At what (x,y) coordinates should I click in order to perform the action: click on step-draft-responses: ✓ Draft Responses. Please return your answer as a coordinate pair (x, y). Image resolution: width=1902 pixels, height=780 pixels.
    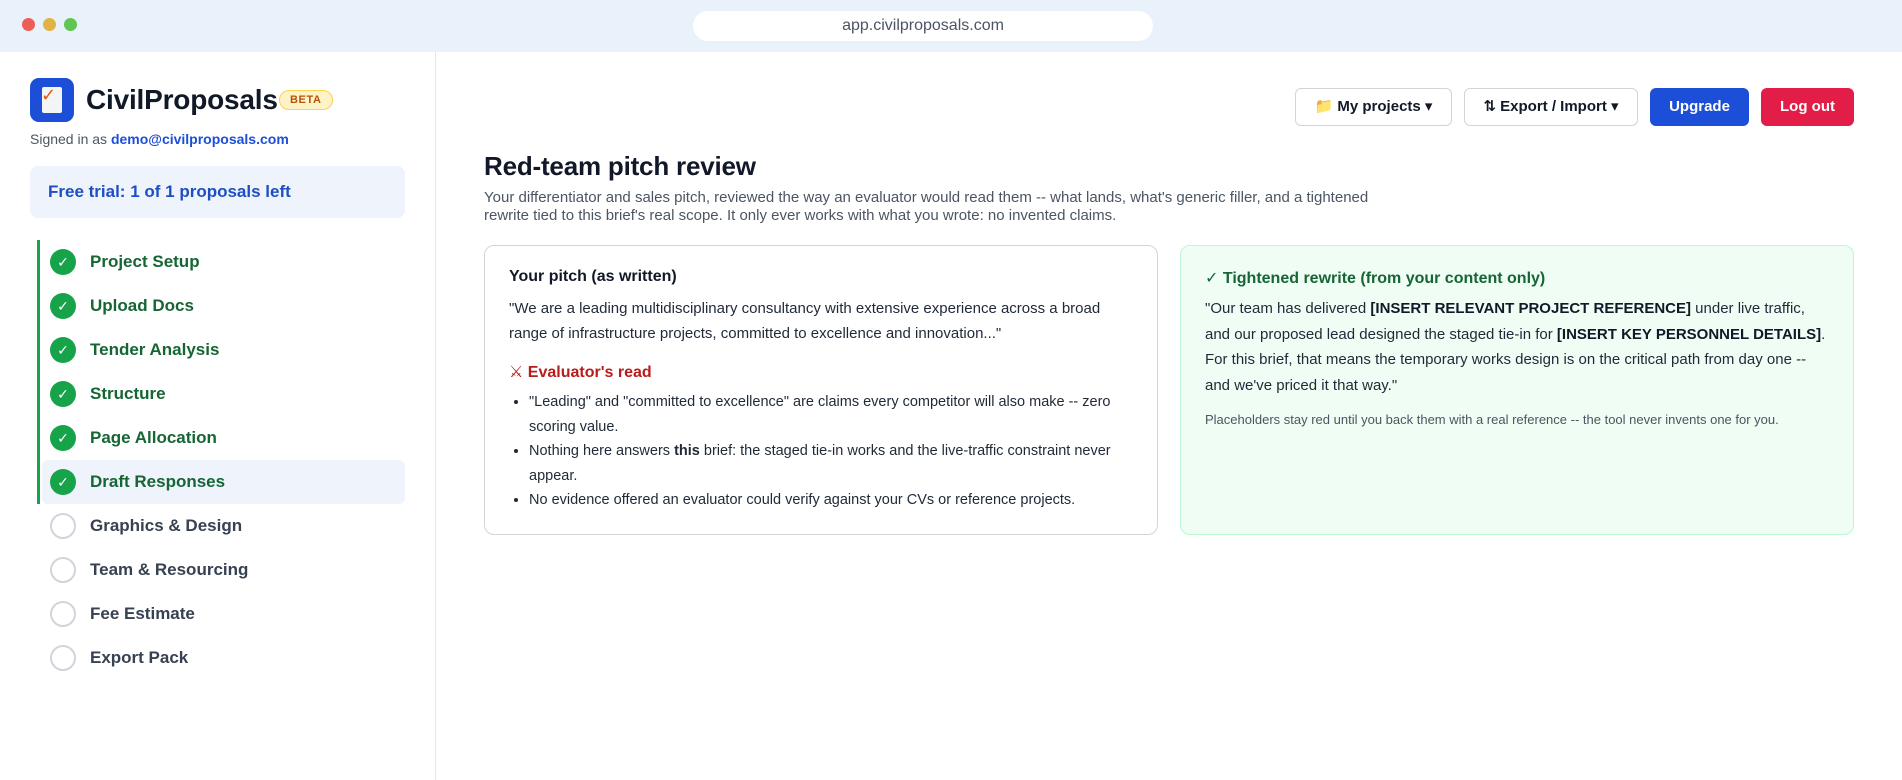
    Looking at the image, I should click on (223, 482).